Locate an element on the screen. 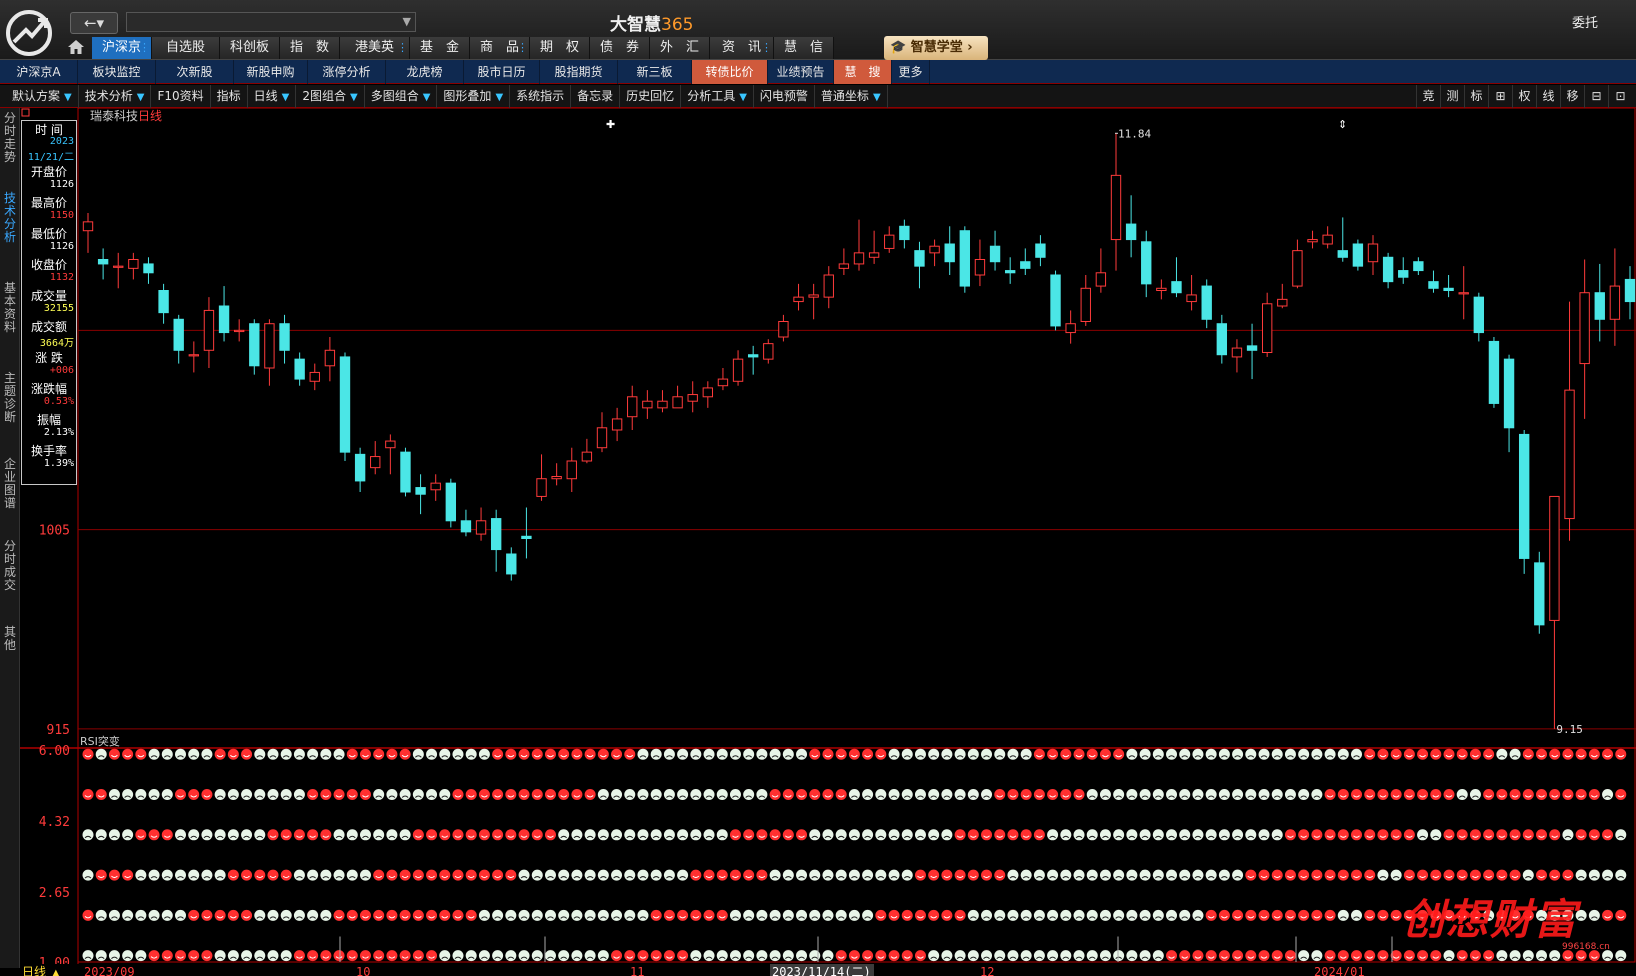  main-menu-item: 商 品 ⋮ is located at coordinates (500, 48).